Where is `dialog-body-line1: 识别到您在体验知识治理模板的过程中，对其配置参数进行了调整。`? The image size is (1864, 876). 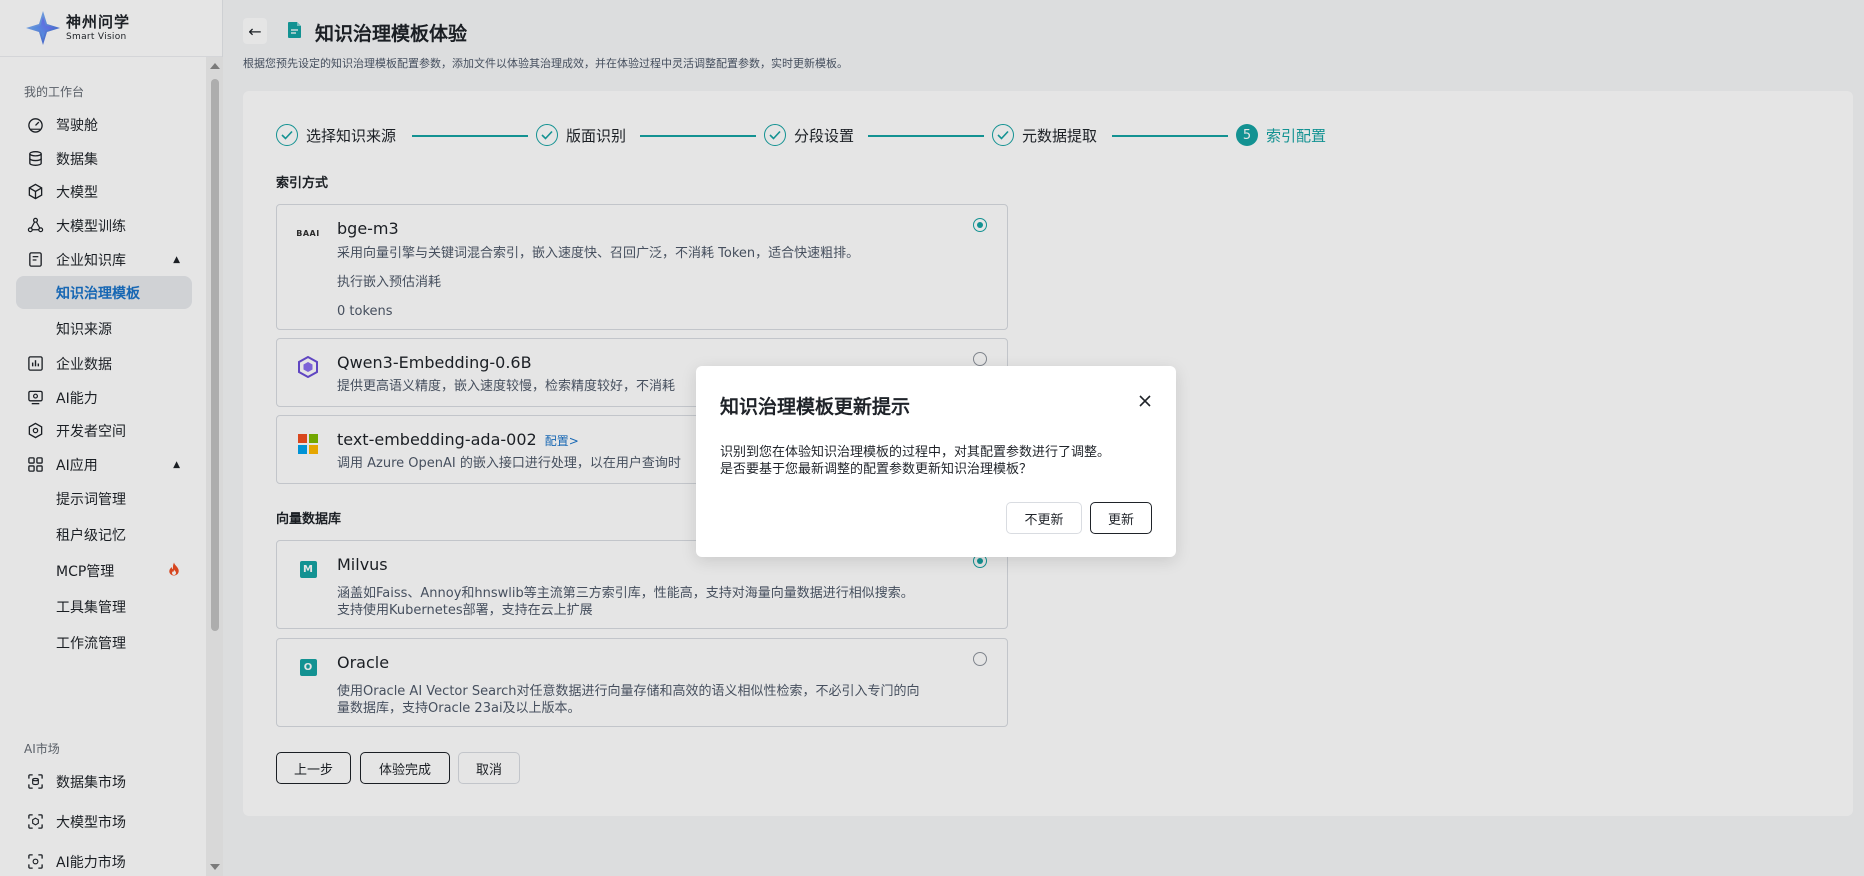 dialog-body-line1: 识别到您在体验知识治理模板的过程中，对其配置参数进行了调整。 is located at coordinates (915, 452).